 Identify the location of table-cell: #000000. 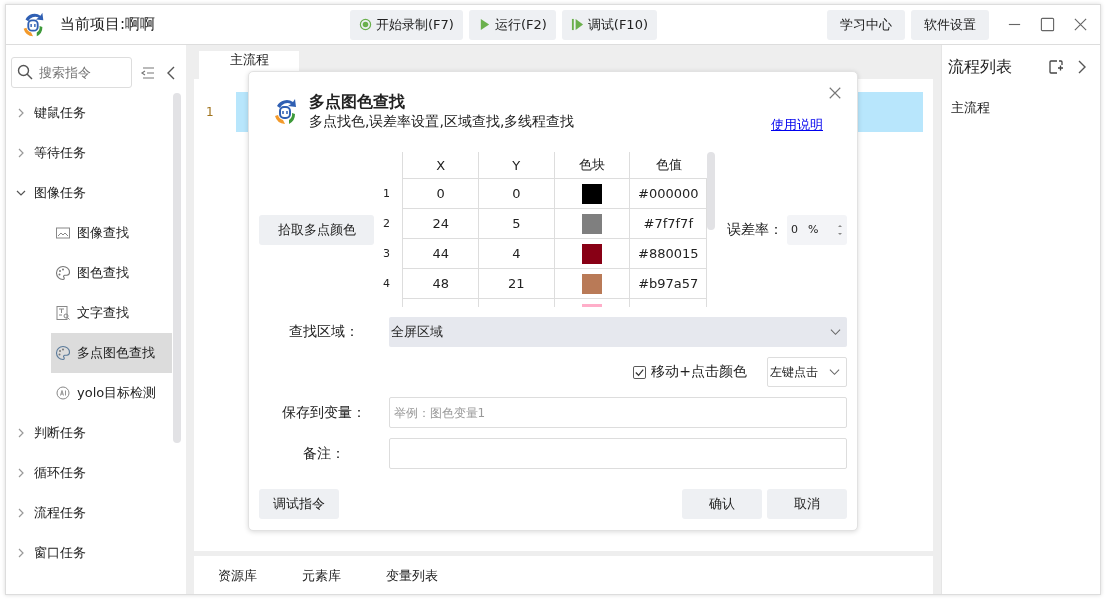
(668, 193).